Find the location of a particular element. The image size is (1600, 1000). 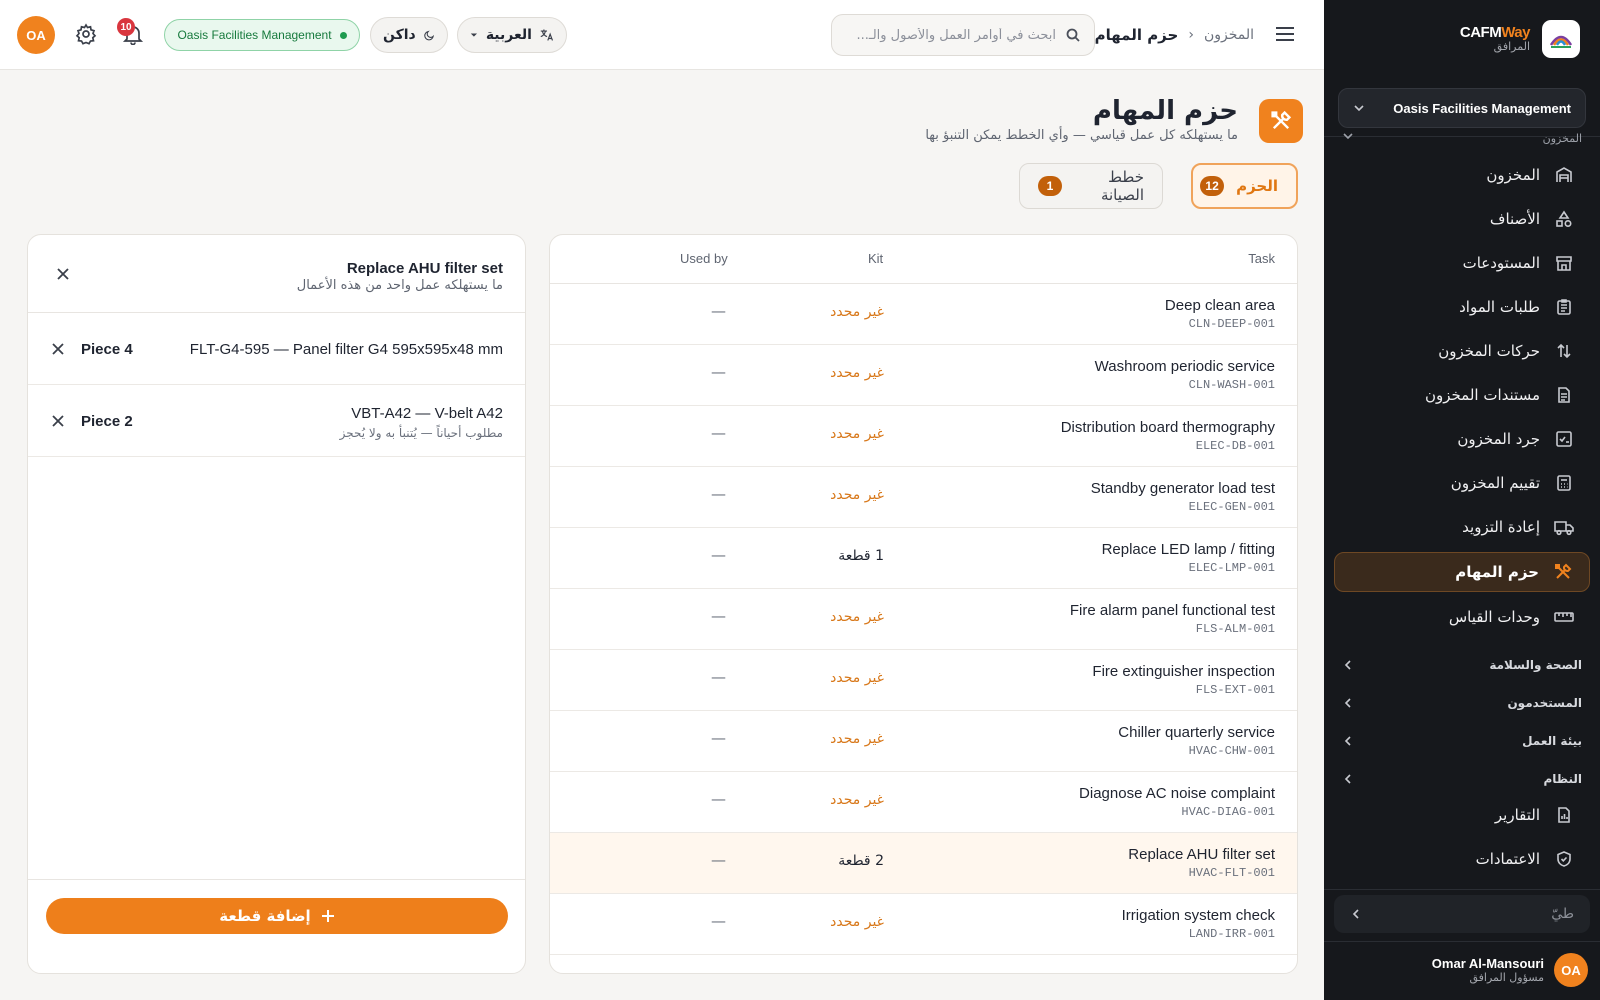

nav-group-system: النظام is located at coordinates (1462, 779).